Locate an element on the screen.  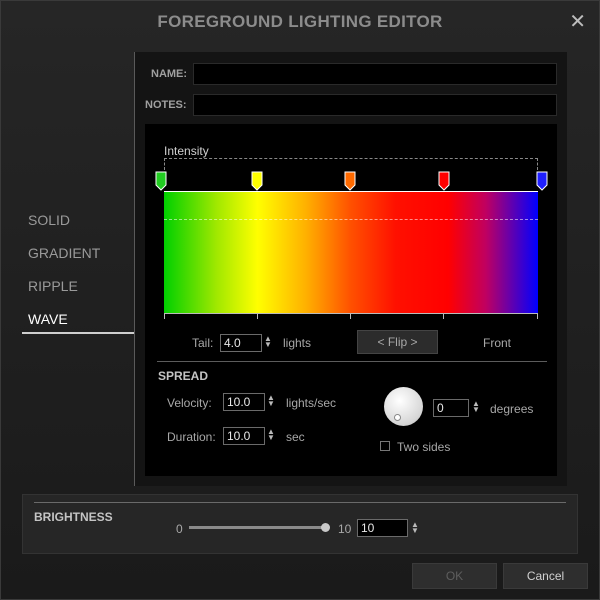
intensity-dashed-line is located at coordinates (351, 158).